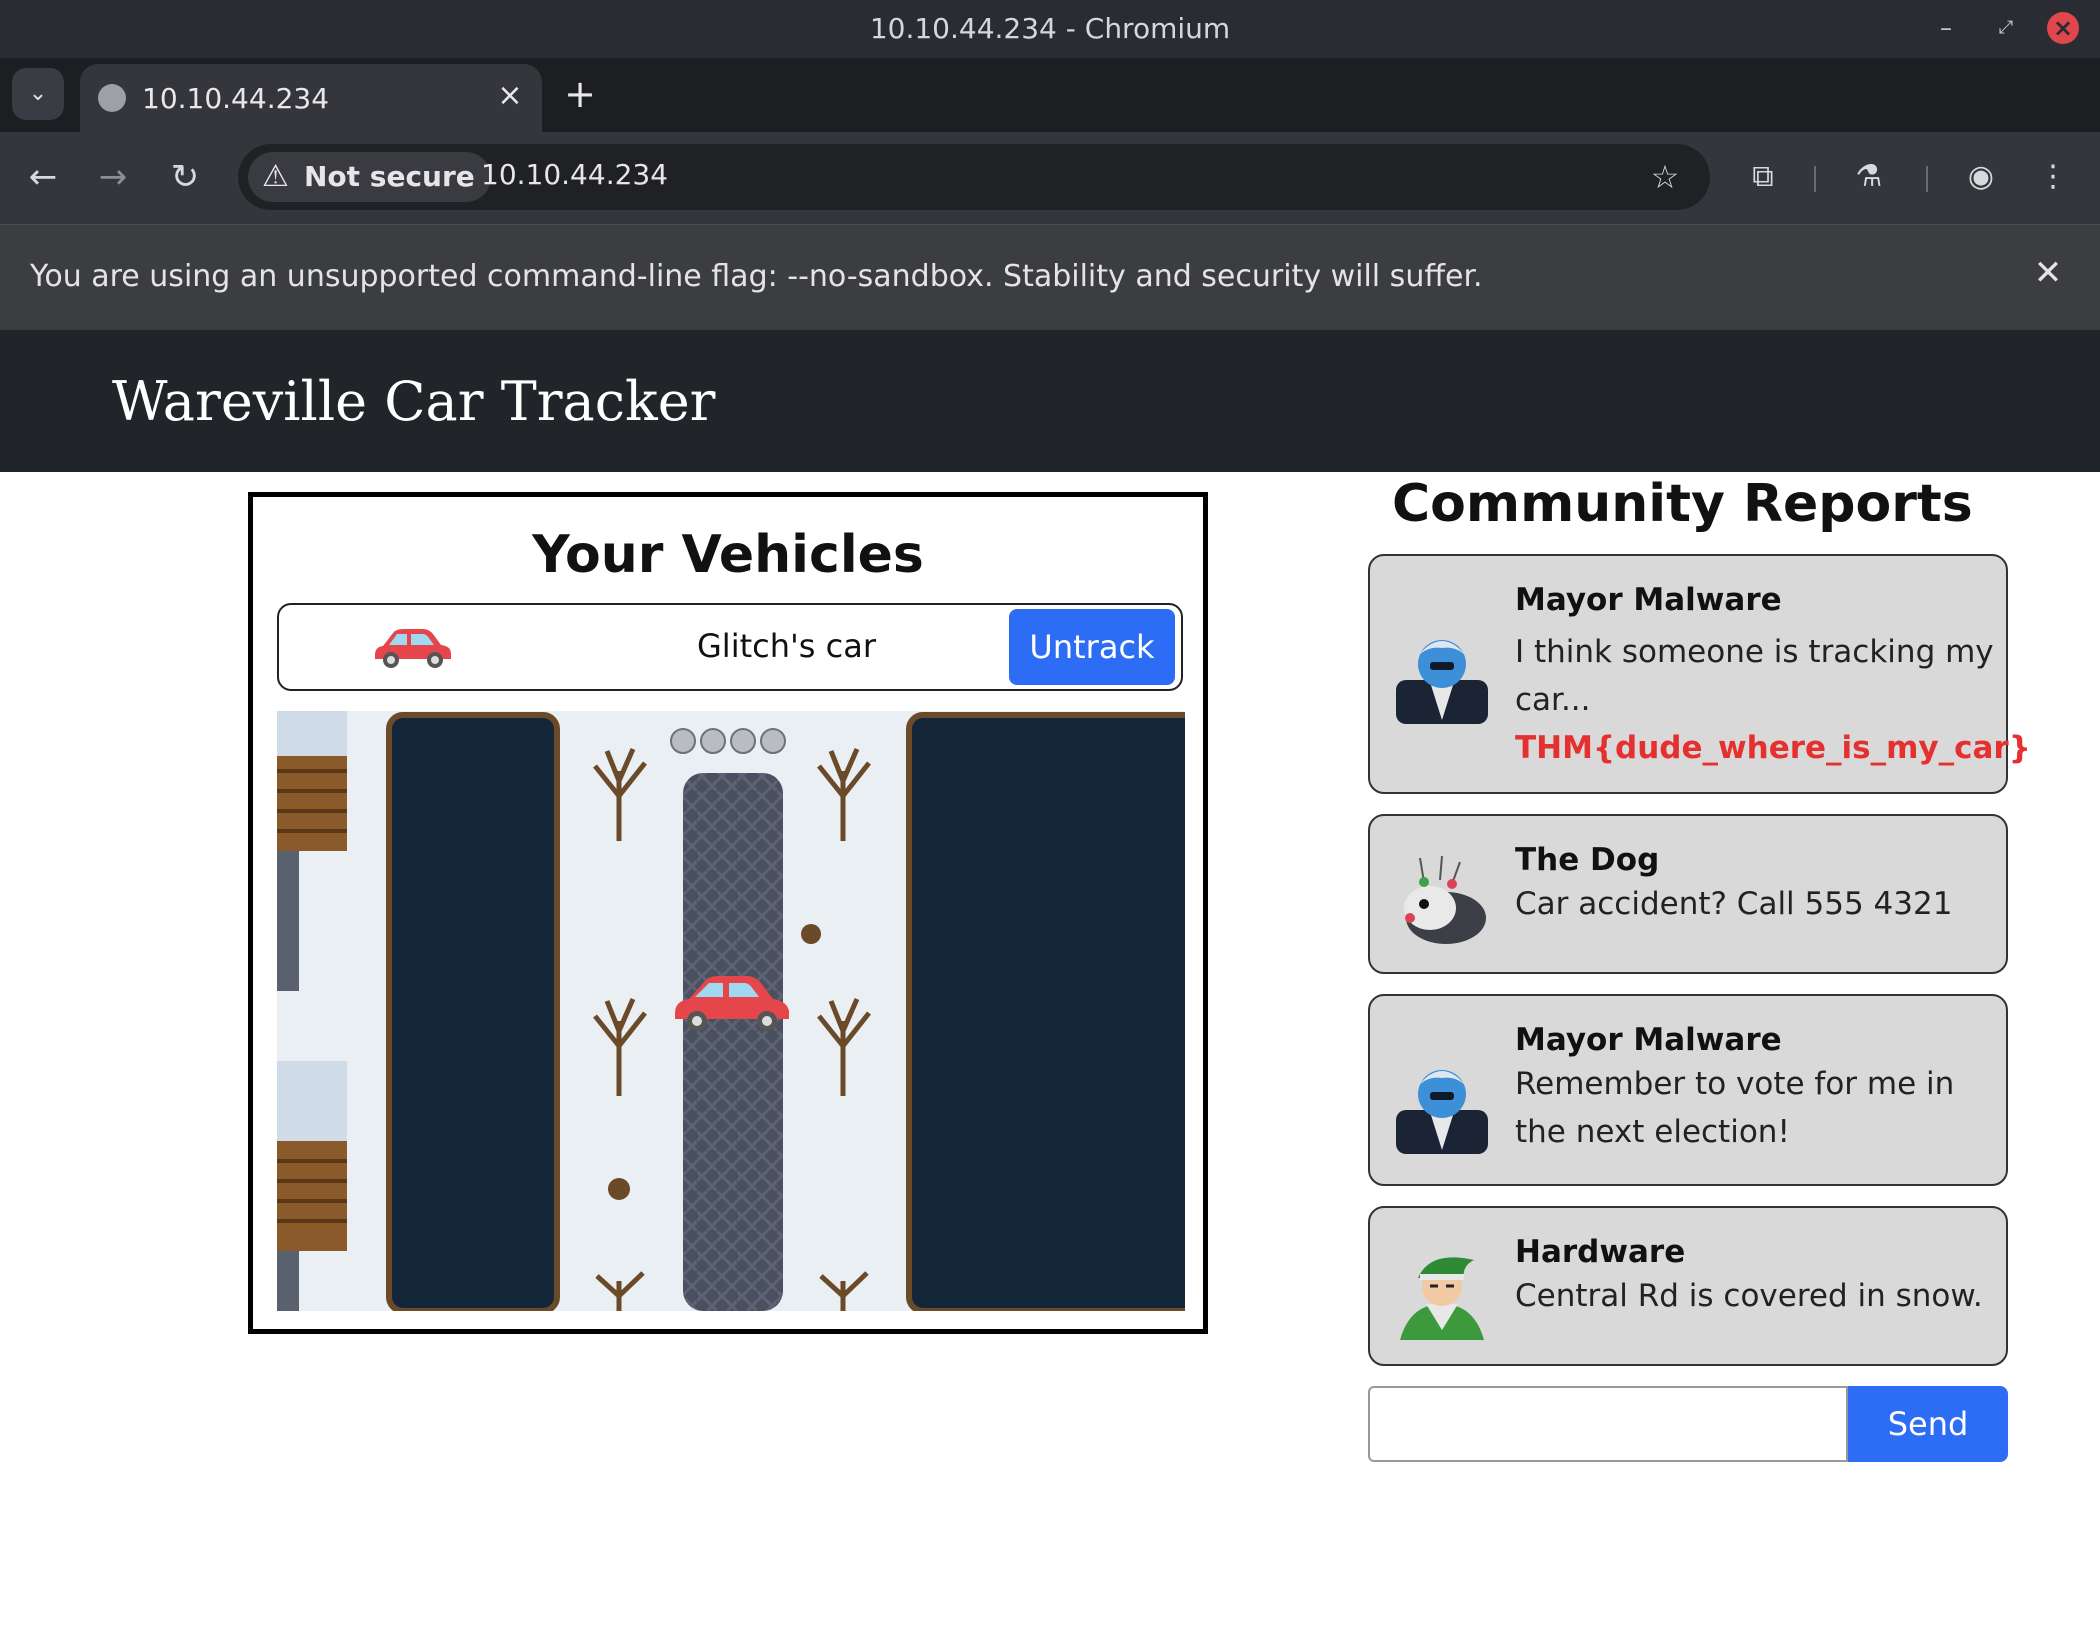 Image resolution: width=2100 pixels, height=1634 pixels. Describe the element at coordinates (473, 1011) in the screenshot. I see `water-channel-left` at that location.